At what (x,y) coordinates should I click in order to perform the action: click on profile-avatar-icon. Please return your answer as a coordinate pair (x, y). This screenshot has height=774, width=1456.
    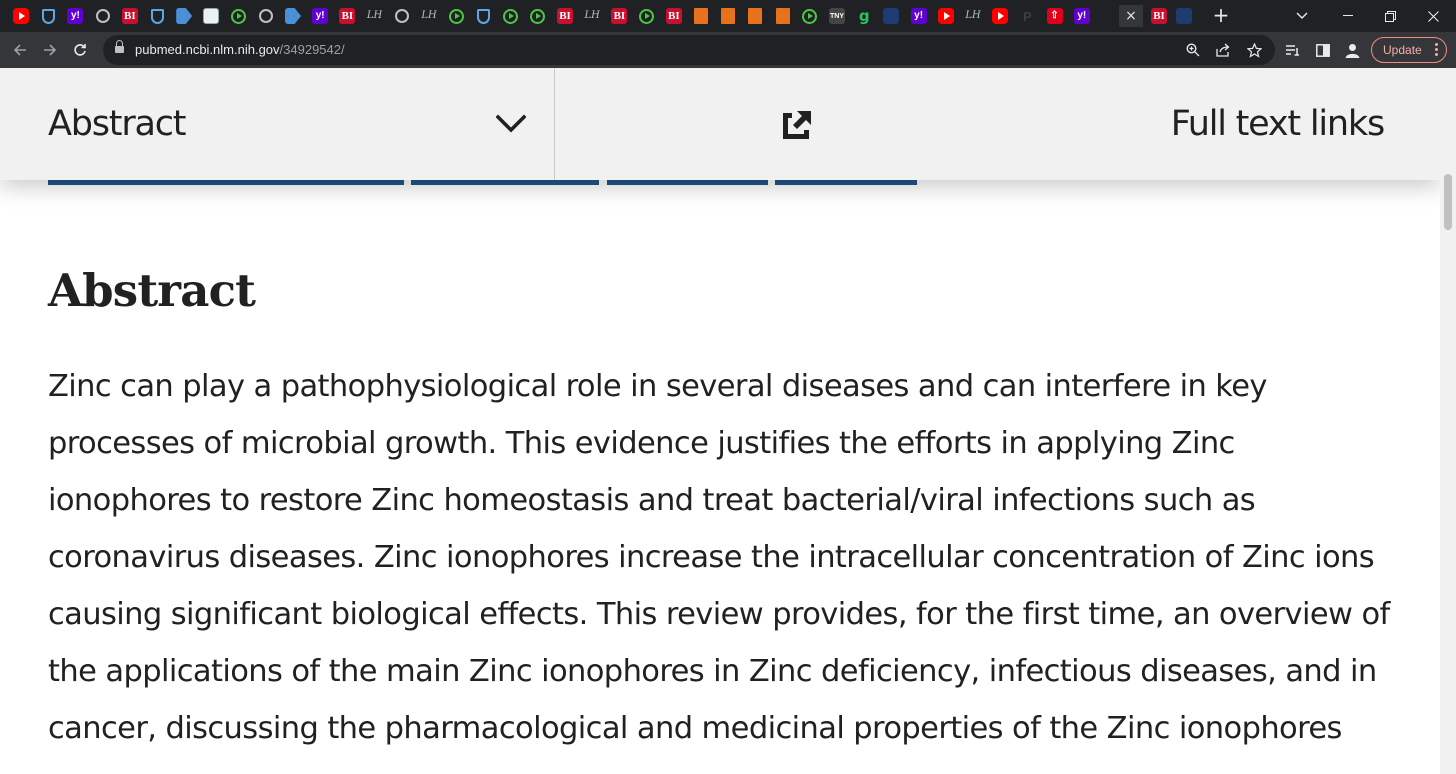
    Looking at the image, I should click on (1352, 50).